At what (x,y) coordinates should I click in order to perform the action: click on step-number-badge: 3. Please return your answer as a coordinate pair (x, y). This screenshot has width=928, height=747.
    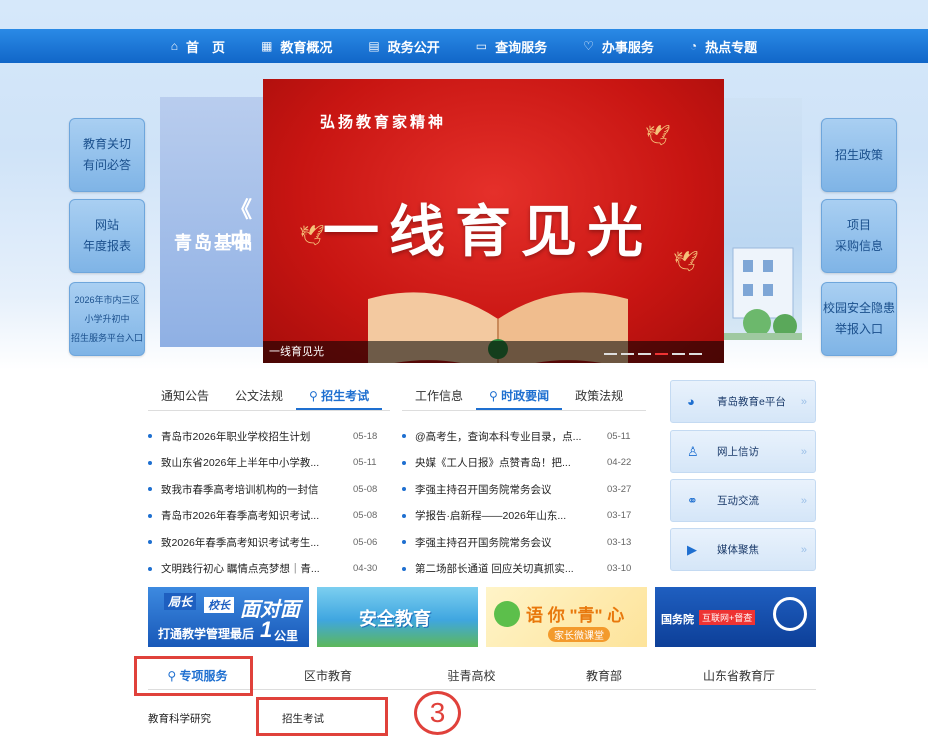
    Looking at the image, I should click on (437, 713).